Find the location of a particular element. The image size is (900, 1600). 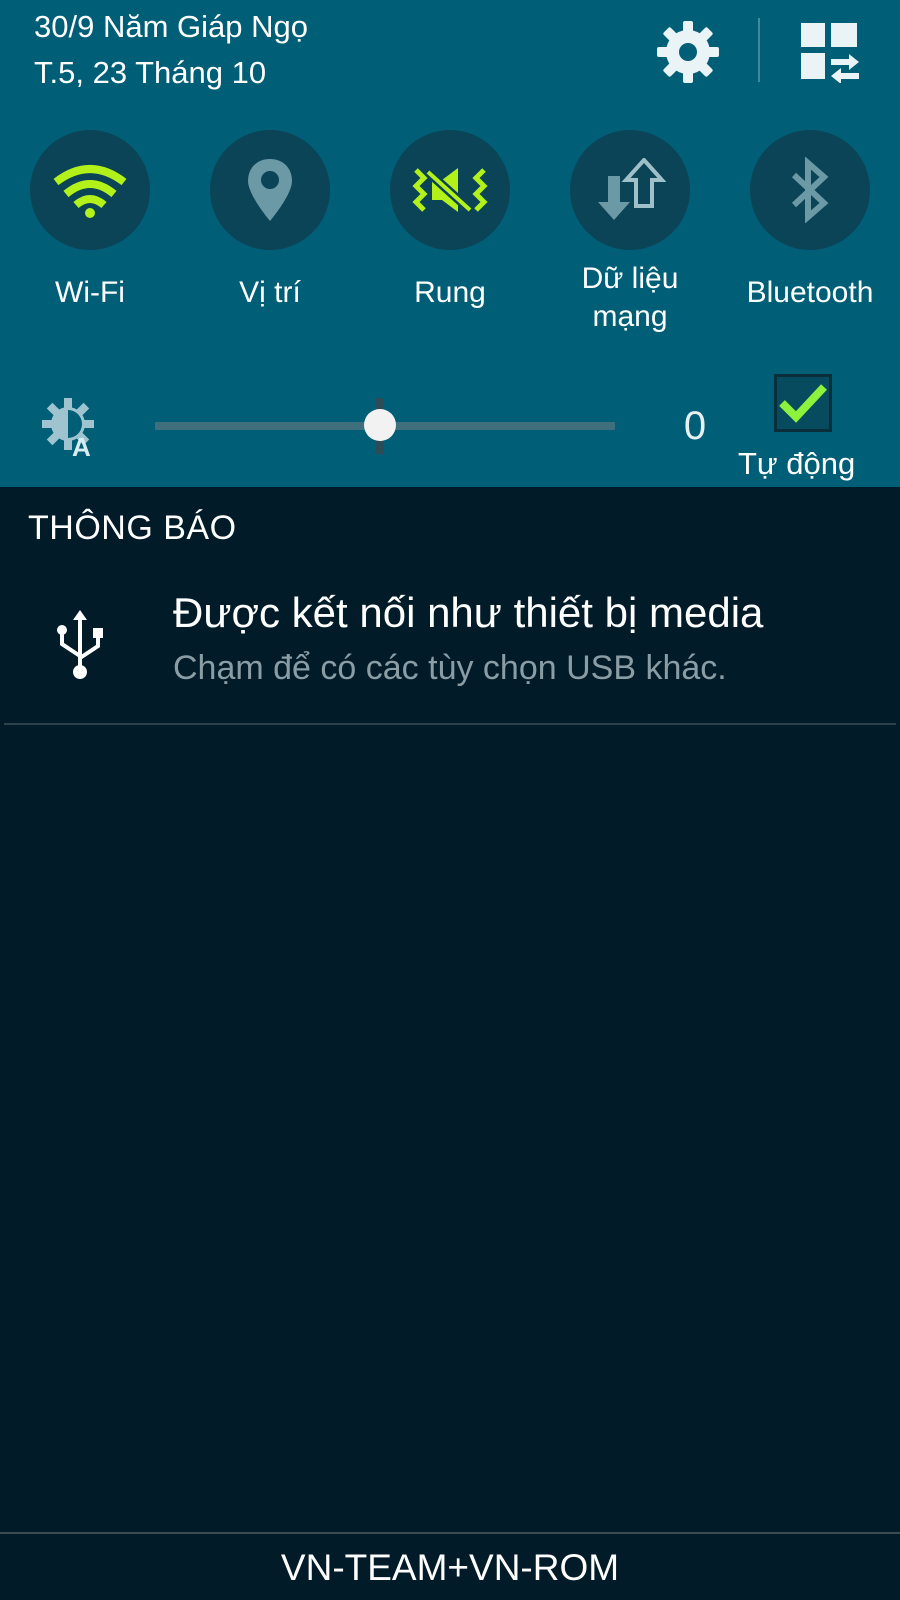

auto-brightness-label: Tự động is located at coordinates (797, 463).